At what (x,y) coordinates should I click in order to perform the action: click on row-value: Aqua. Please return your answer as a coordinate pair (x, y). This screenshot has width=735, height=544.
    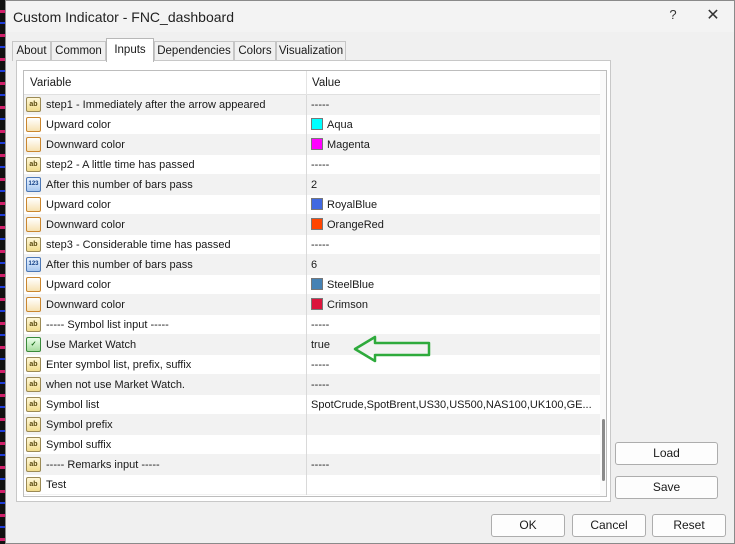
    Looking at the image, I should click on (466, 125).